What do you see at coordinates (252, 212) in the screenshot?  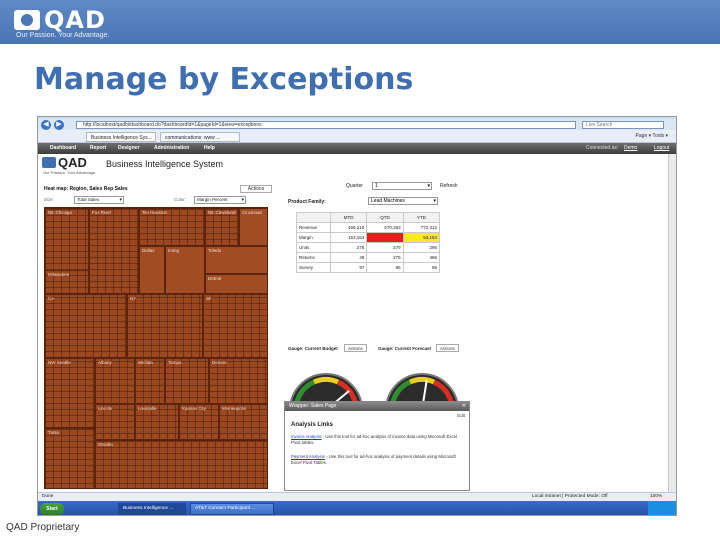 I see `treemap-cell-label: Cincinnati` at bounding box center [252, 212].